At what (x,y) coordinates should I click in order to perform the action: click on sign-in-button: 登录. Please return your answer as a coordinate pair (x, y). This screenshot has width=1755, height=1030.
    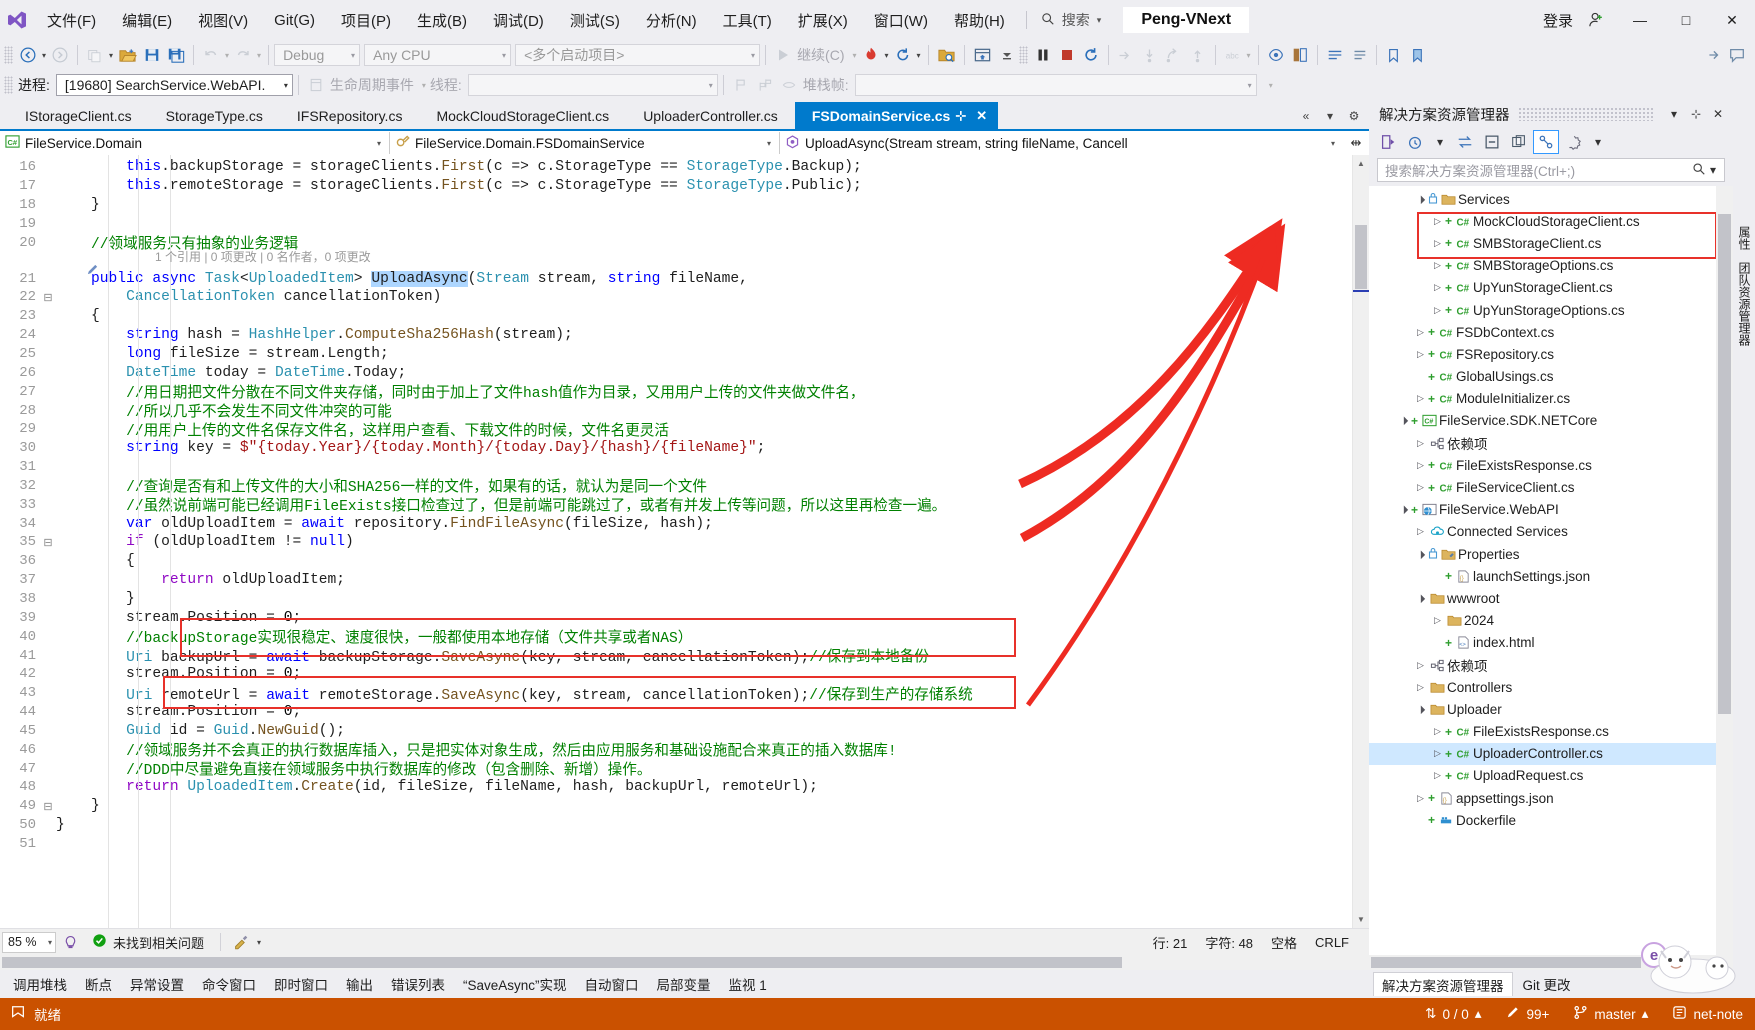
    Looking at the image, I should click on (1558, 20).